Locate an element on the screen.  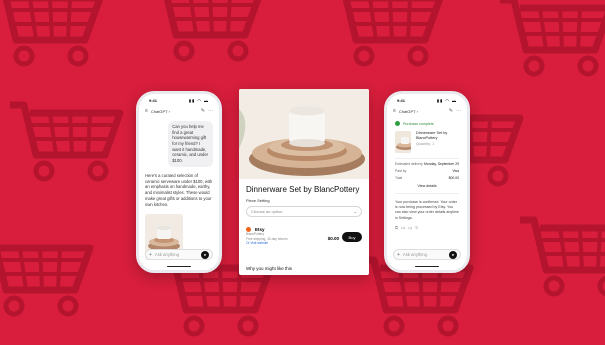
thumbs-up-icon: 👍︎ is located at coordinates (403, 228).